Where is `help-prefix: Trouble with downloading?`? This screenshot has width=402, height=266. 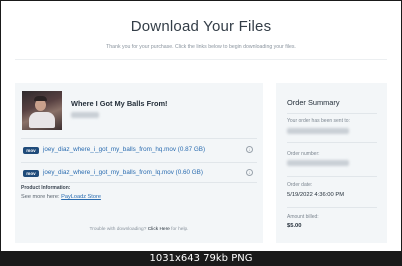 help-prefix: Trouble with downloading? is located at coordinates (118, 229).